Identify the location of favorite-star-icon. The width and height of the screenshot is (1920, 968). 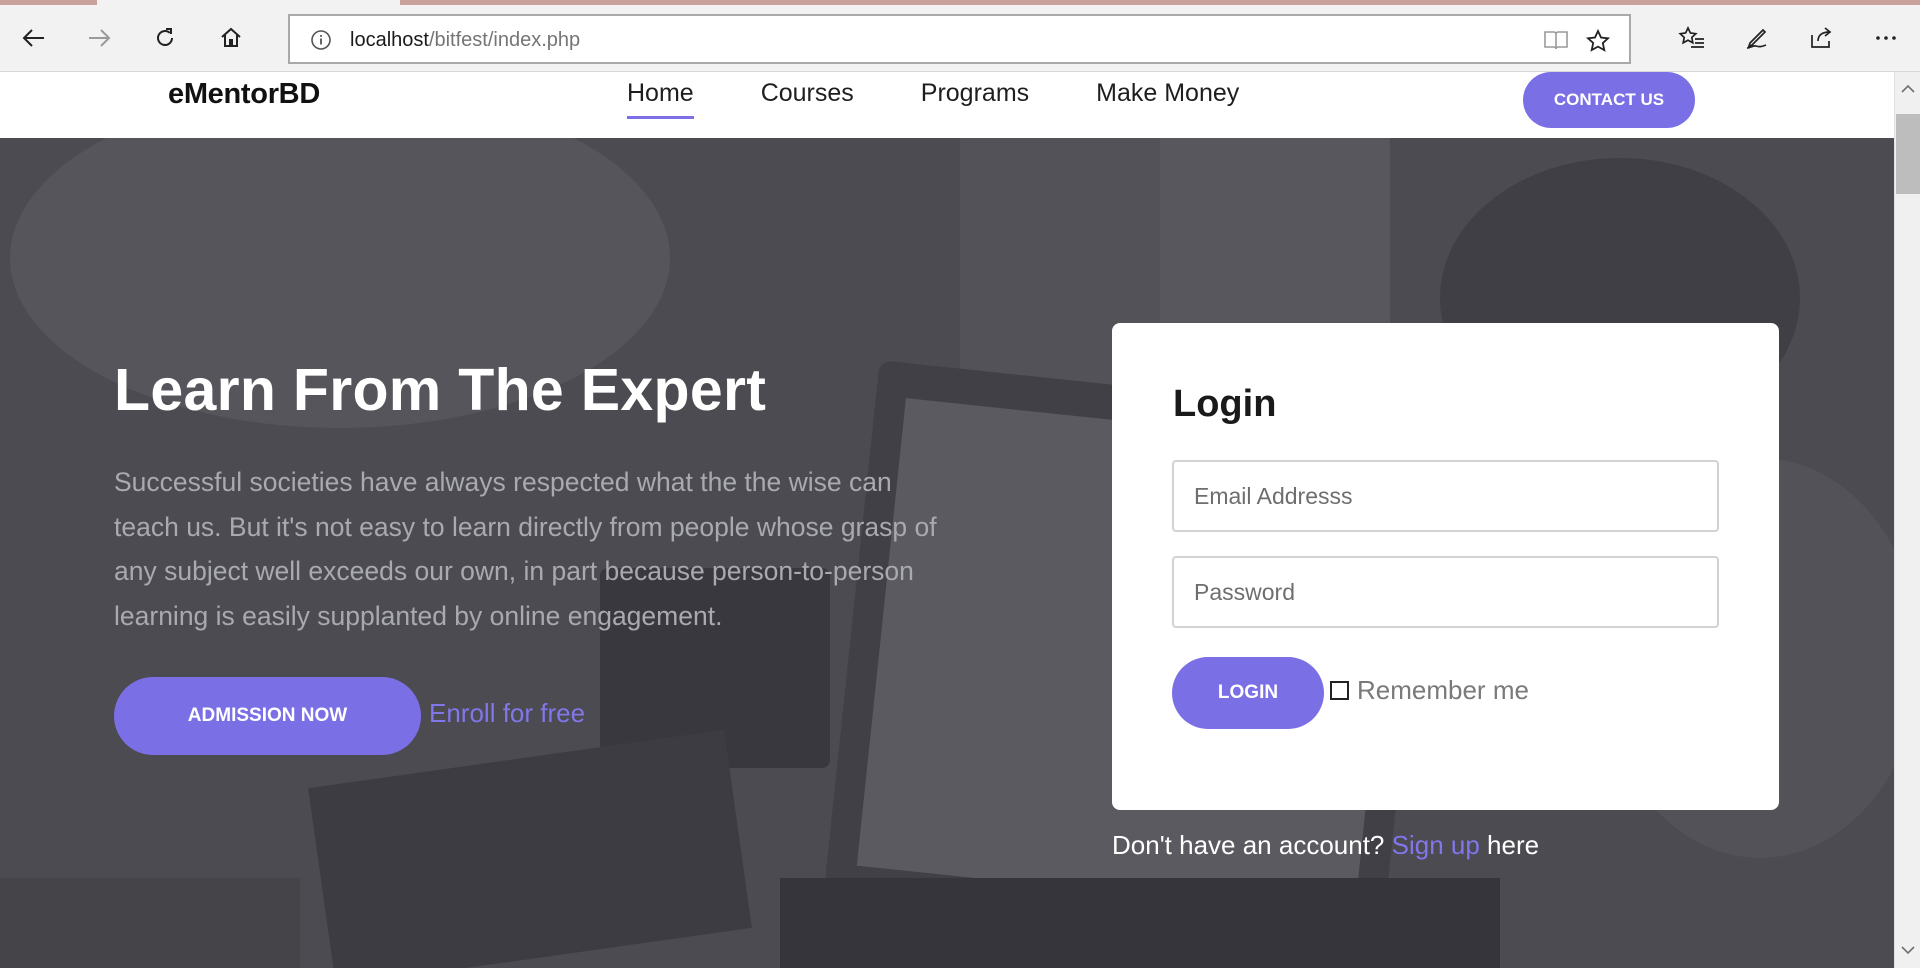
(1598, 43).